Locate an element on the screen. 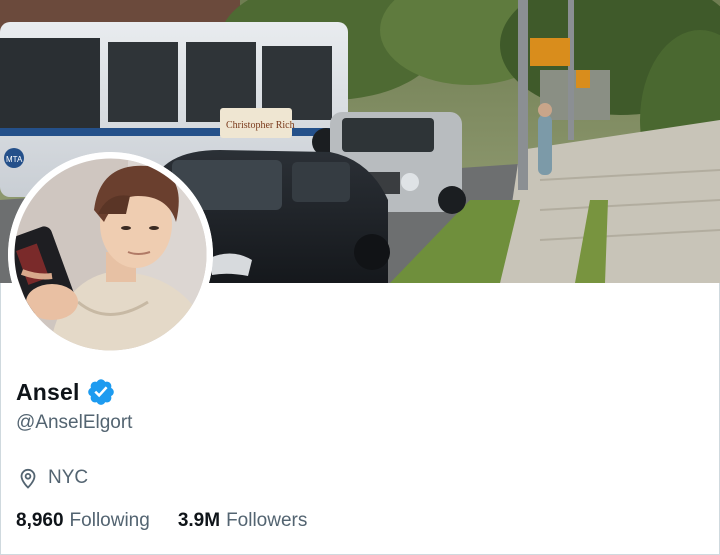  user-handle: @AnselElgort is located at coordinates (74, 422).